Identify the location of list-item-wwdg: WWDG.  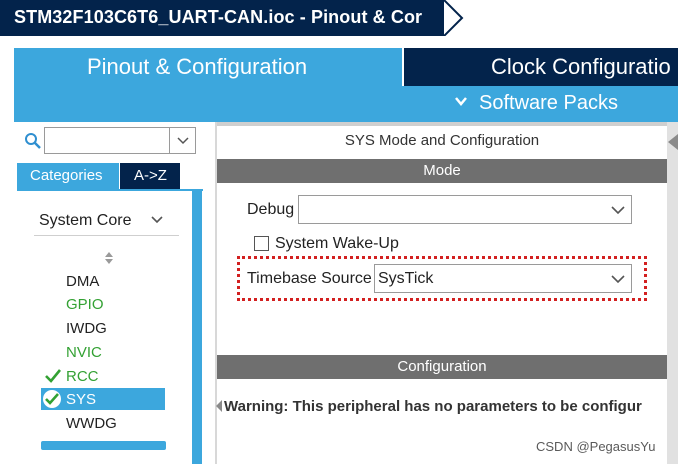
(91, 423).